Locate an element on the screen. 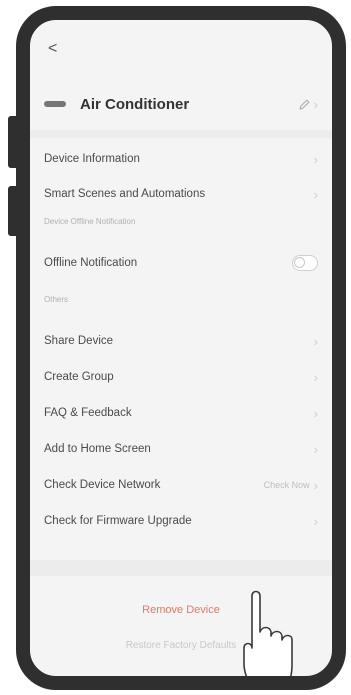 Image resolution: width=351 pixels, height=695 pixels. device-information-label: Device Information is located at coordinates (92, 159).